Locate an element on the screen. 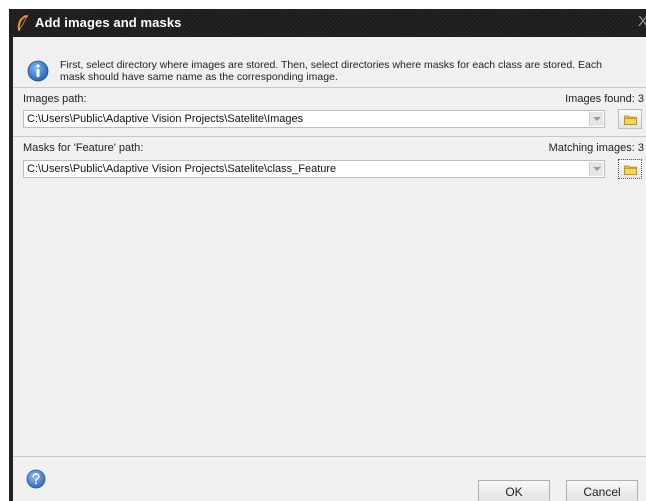 The image size is (646, 501). cancel-button: Cancel is located at coordinates (602, 490).